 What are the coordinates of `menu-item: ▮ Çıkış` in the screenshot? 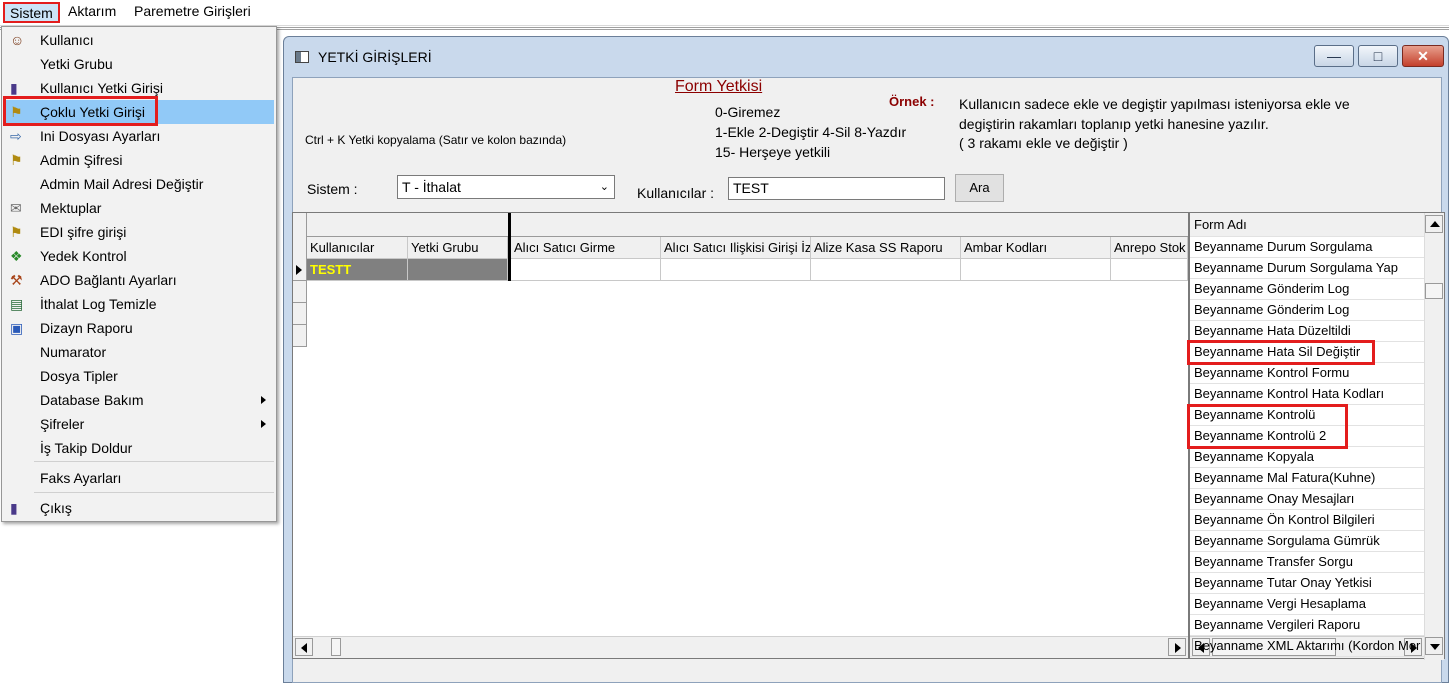 It's located at (139, 508).